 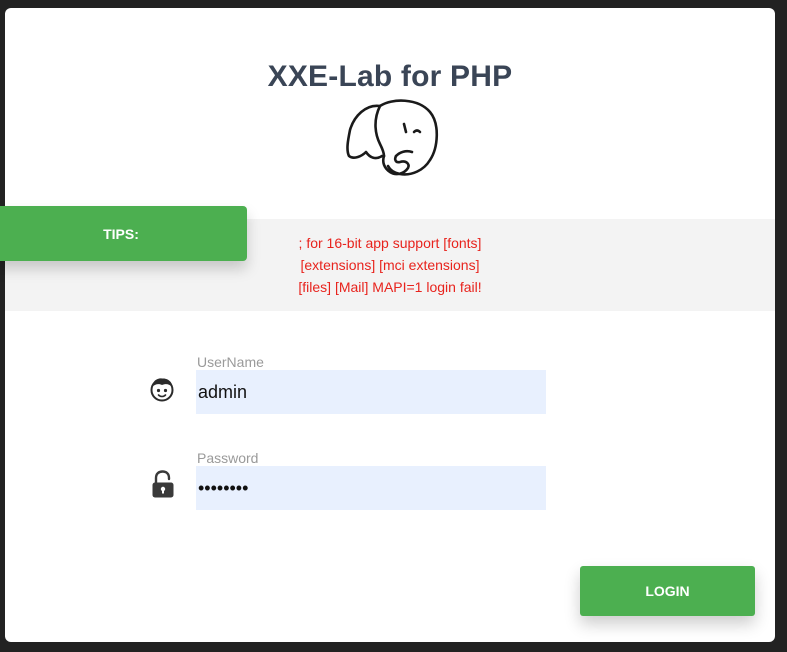 What do you see at coordinates (667, 591) in the screenshot?
I see `login-button: LOGIN` at bounding box center [667, 591].